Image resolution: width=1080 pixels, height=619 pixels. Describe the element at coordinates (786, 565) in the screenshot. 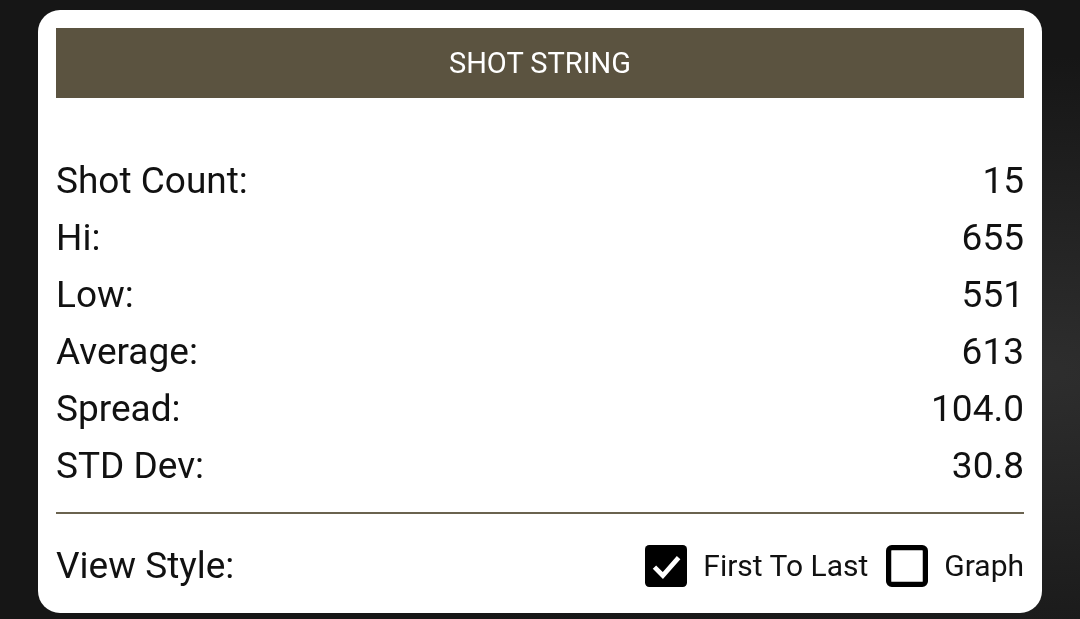

I see `option-label: First To Last` at that location.